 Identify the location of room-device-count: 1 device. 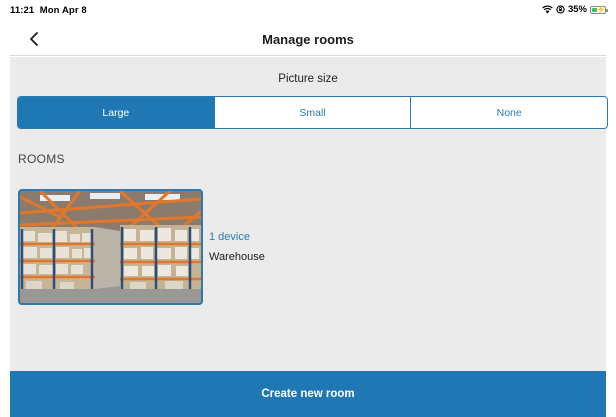
(229, 237).